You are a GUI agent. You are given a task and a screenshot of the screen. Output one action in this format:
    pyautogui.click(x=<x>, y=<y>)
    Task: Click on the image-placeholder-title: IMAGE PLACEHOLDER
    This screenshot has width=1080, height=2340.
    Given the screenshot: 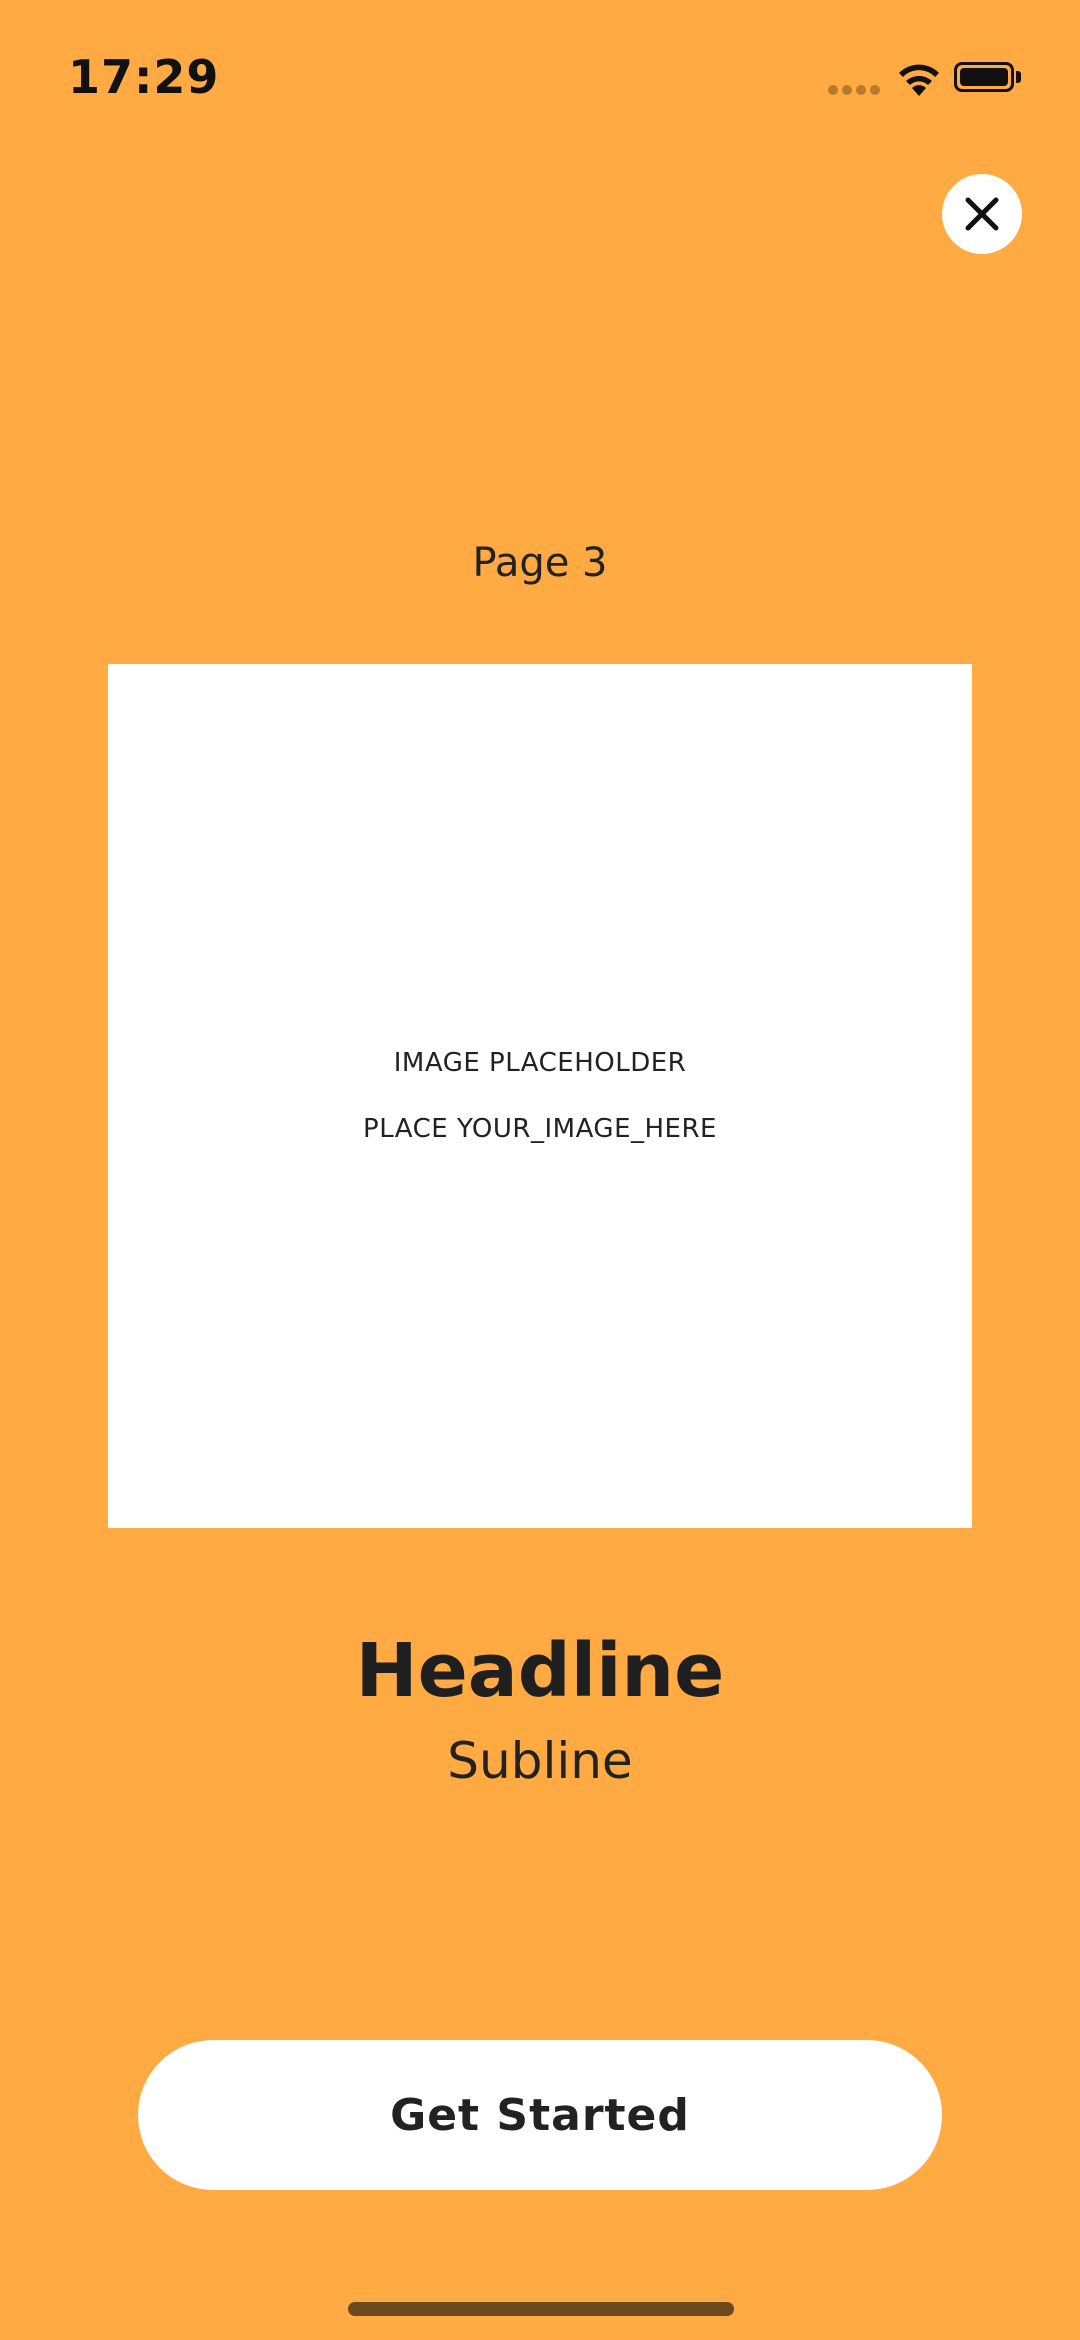 What is the action you would take?
    pyautogui.click(x=540, y=1063)
    